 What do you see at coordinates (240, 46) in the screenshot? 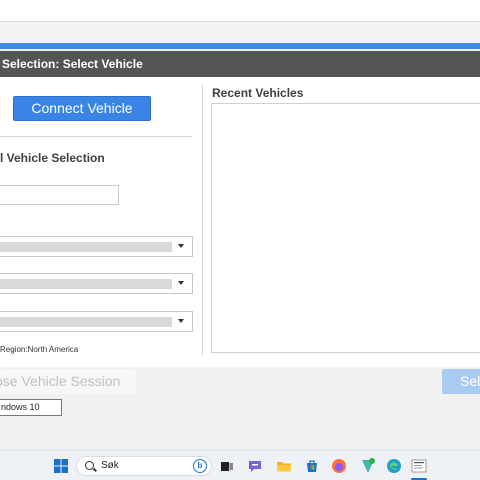
I see `app-accent-bar` at bounding box center [240, 46].